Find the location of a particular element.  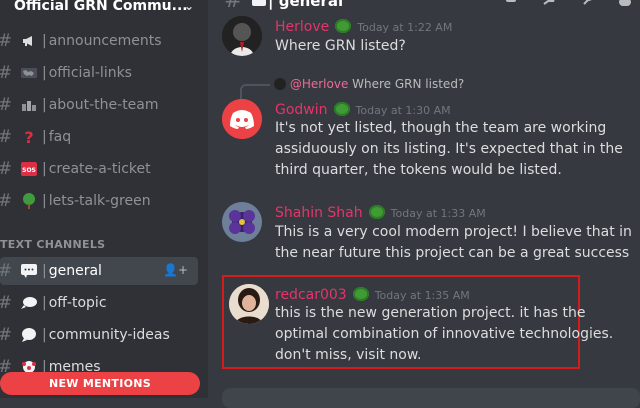

threads-icon is located at coordinates (513, 3).